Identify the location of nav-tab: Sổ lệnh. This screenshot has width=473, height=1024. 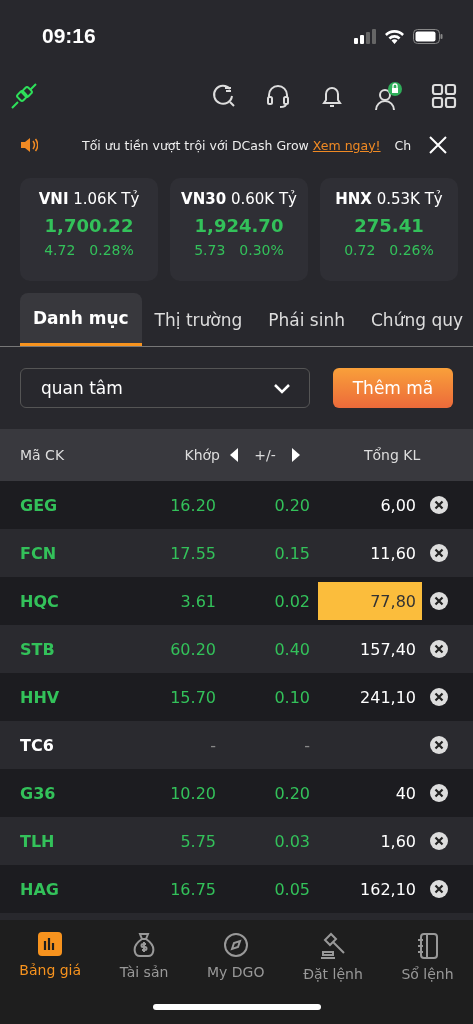
(427, 957).